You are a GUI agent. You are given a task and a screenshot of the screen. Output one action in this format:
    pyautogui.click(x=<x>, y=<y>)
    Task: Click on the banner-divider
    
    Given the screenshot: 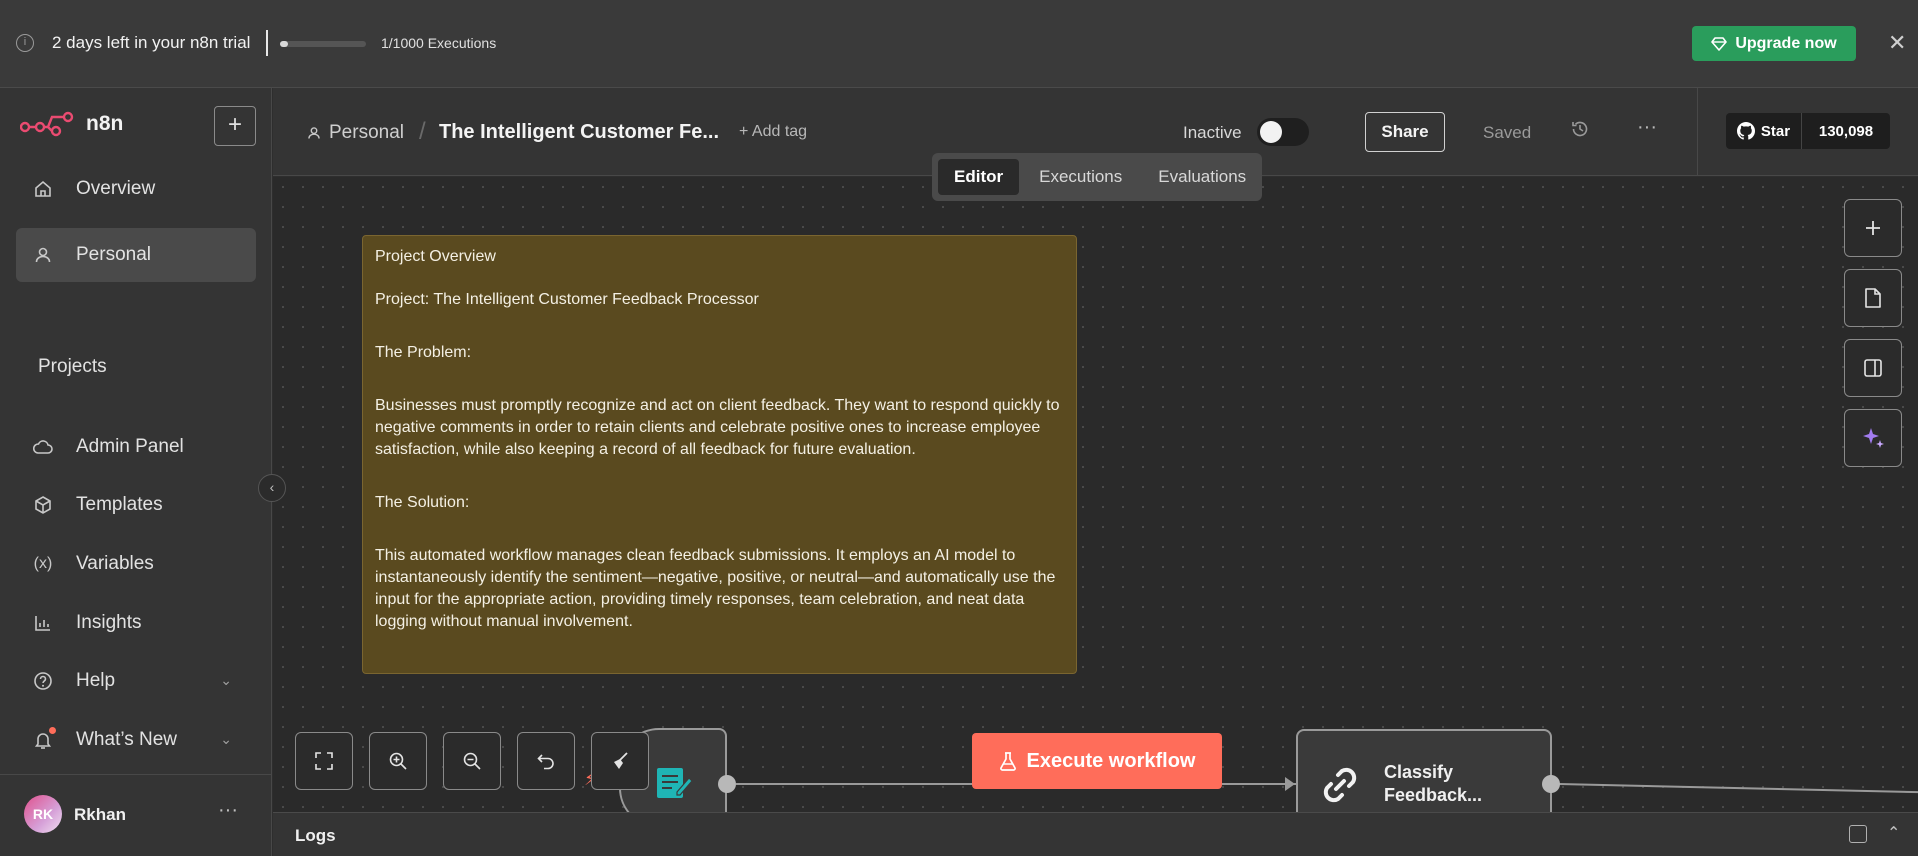 What is the action you would take?
    pyautogui.click(x=267, y=43)
    